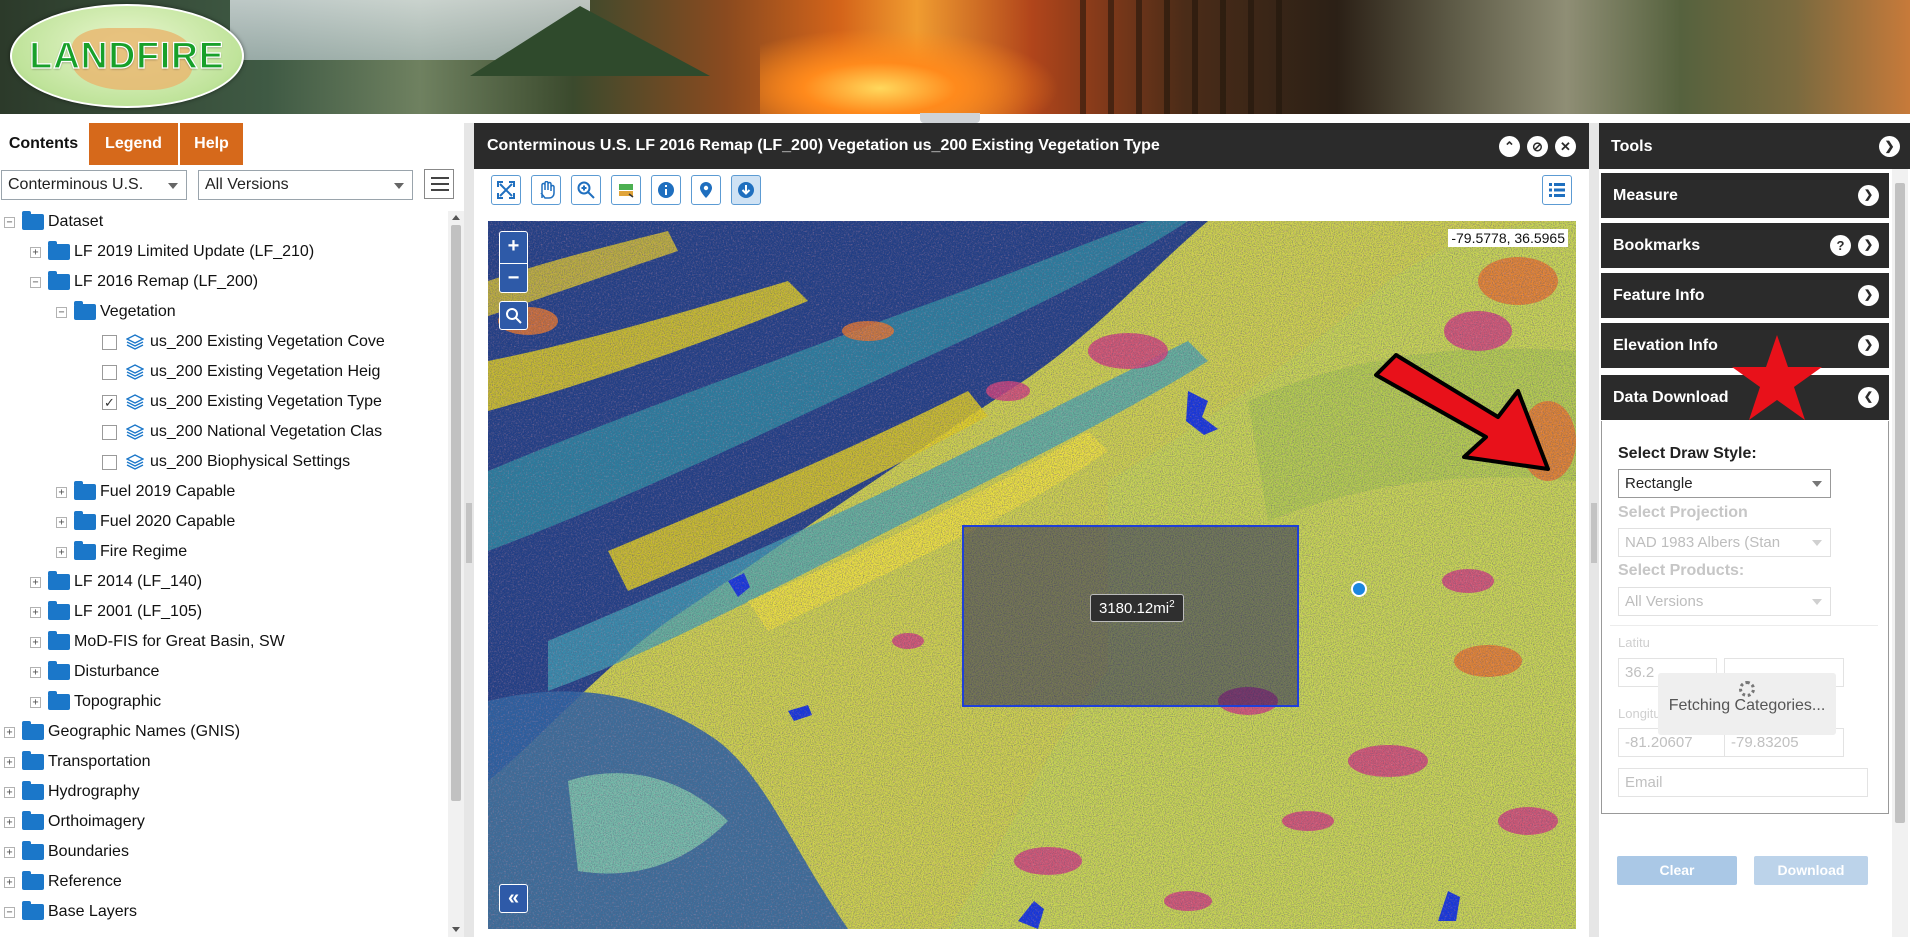  What do you see at coordinates (1745, 245) in the screenshot?
I see `bookmarks-section-header: Bookmarks ? ❯` at bounding box center [1745, 245].